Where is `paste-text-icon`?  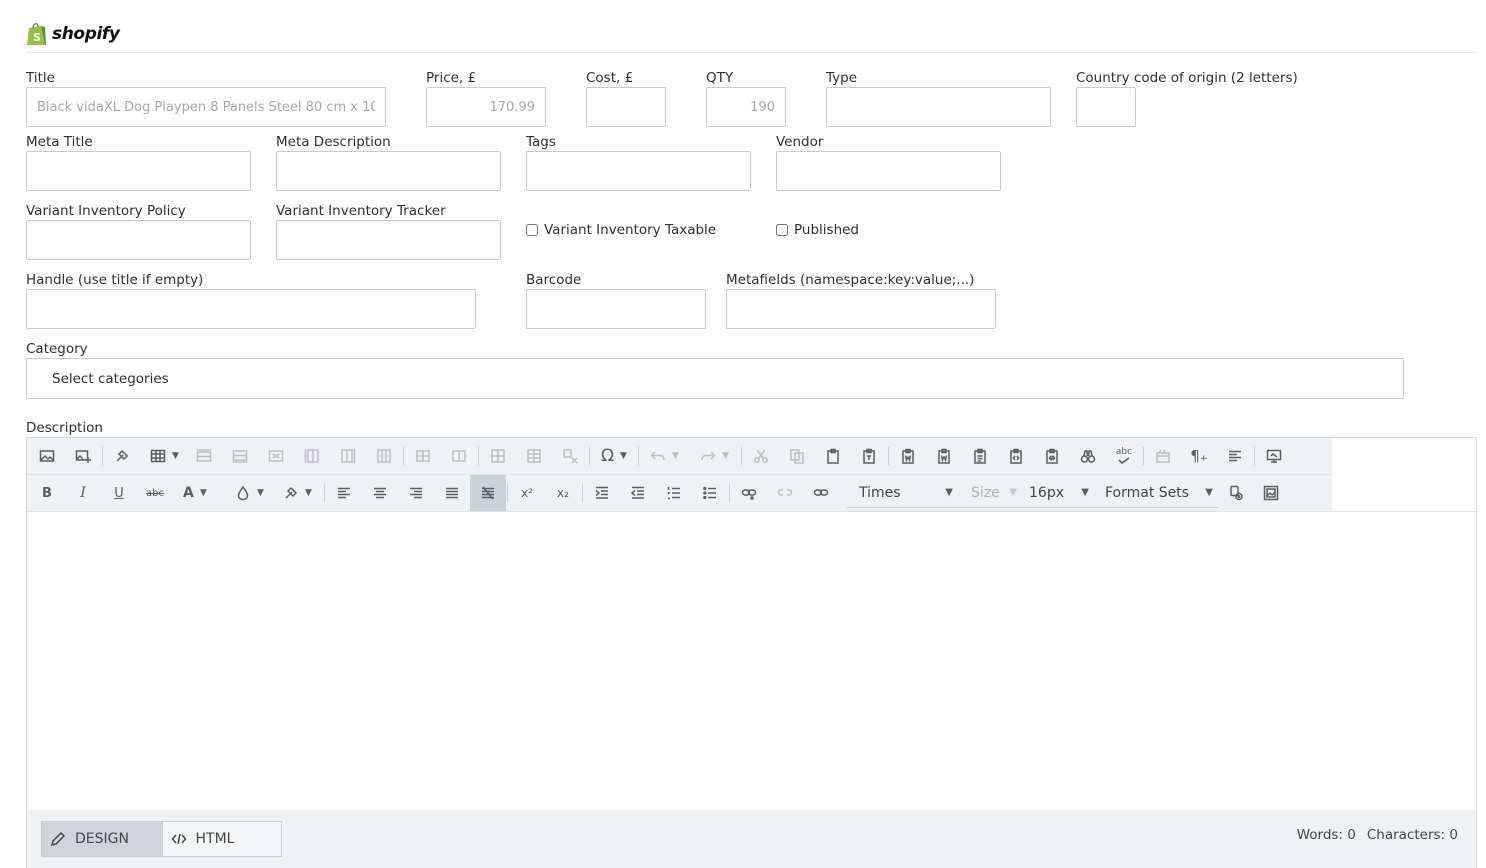 paste-text-icon is located at coordinates (869, 456).